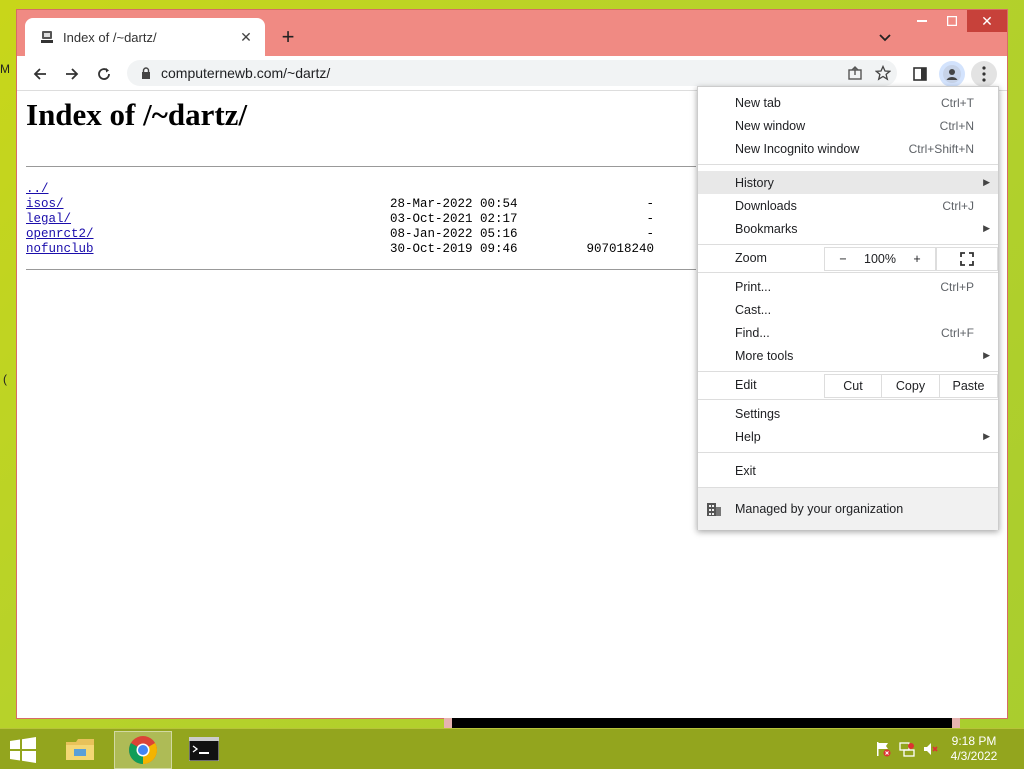 This screenshot has width=1024, height=769. What do you see at coordinates (5, 379) in the screenshot?
I see `desktop-icon-fragment: (` at bounding box center [5, 379].